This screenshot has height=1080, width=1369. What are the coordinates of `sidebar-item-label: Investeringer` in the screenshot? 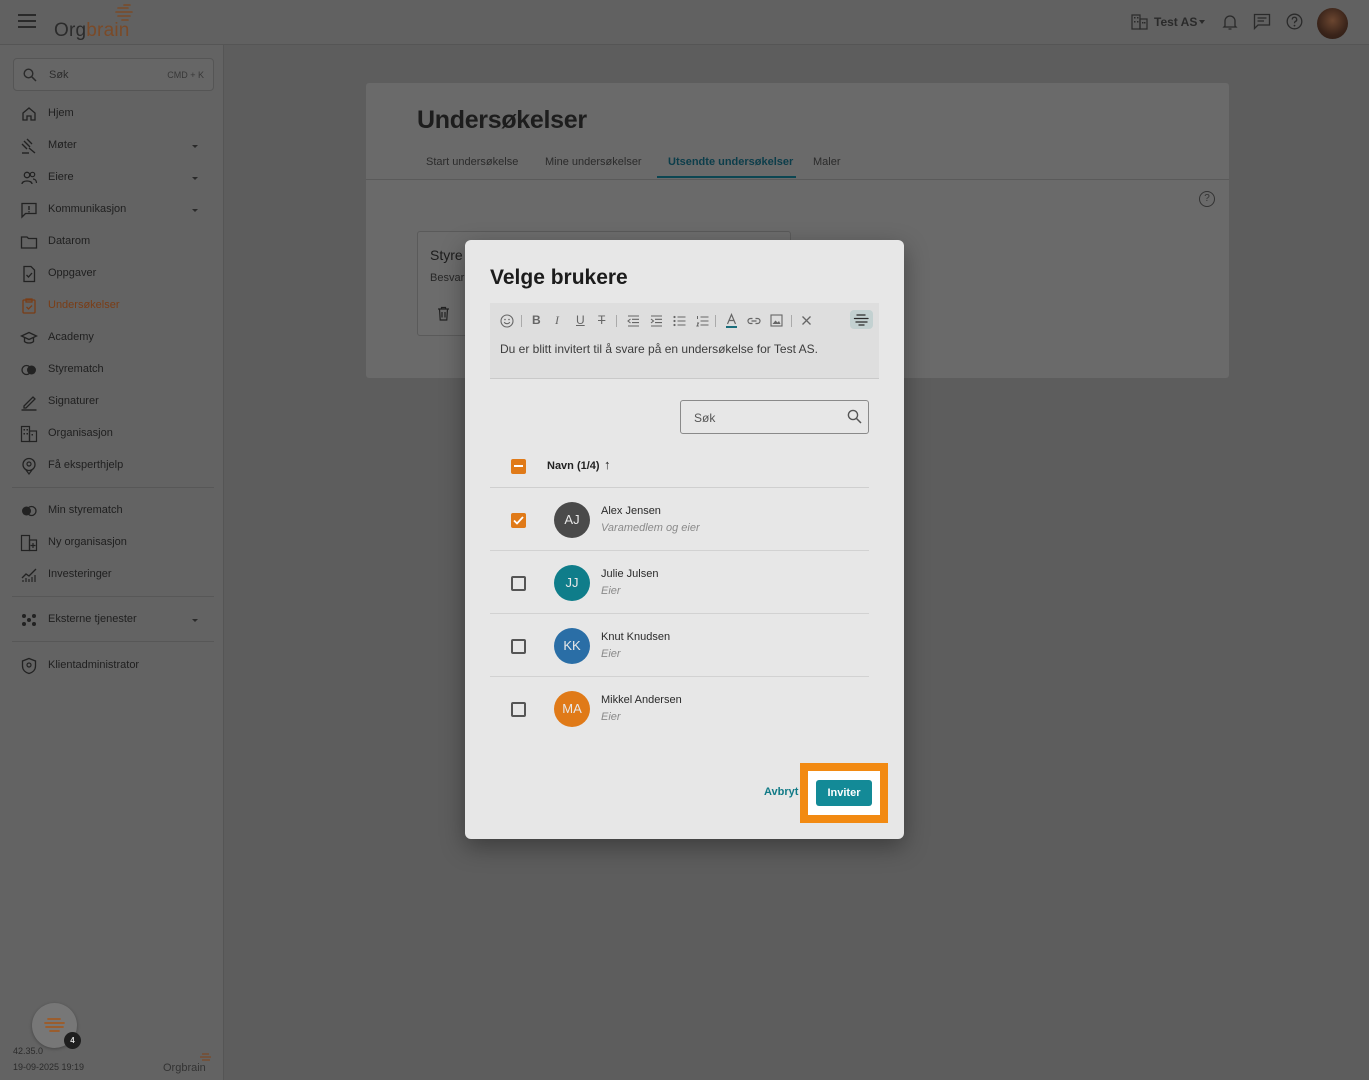 It's located at (80, 574).